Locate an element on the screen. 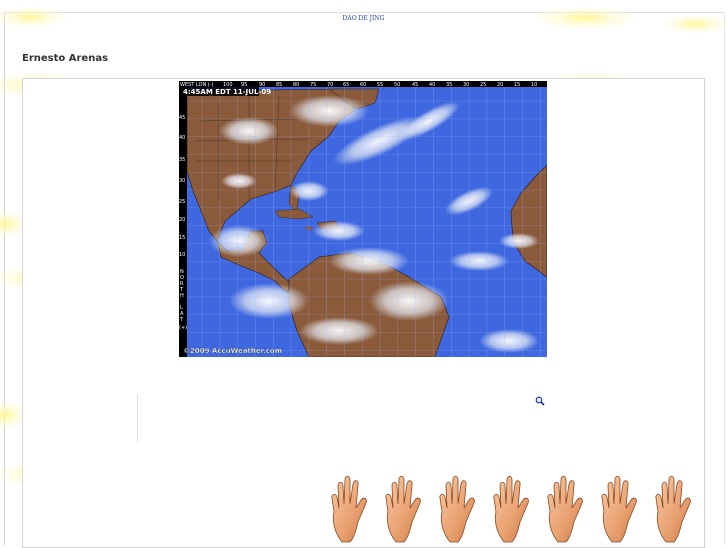  lat-tick: 45 is located at coordinates (182, 118).